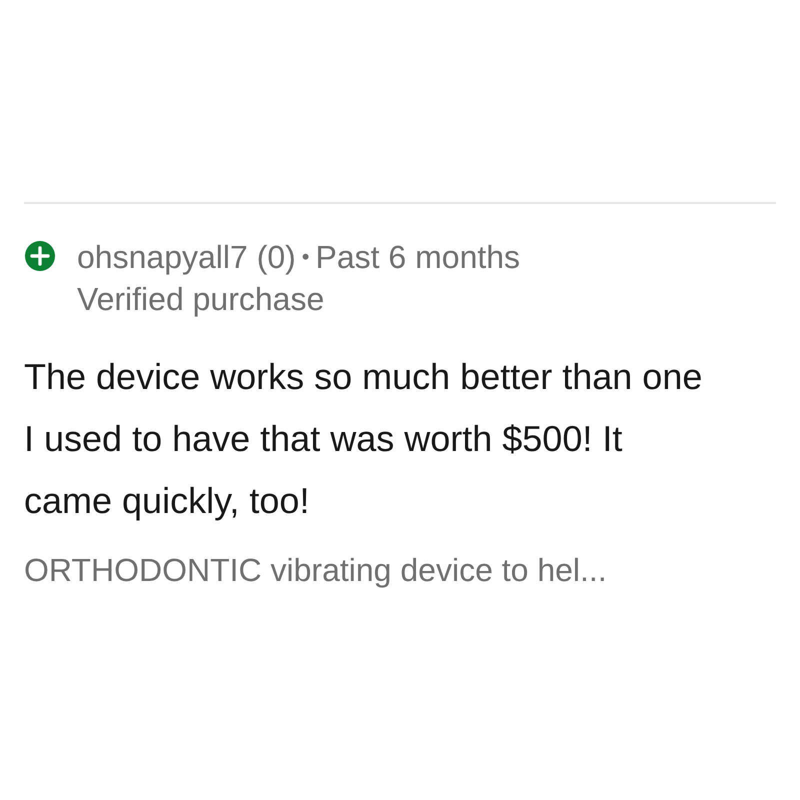 This screenshot has height=800, width=800. Describe the element at coordinates (186, 257) in the screenshot. I see `reviewer-name: ohsnapyall7 (0)` at that location.